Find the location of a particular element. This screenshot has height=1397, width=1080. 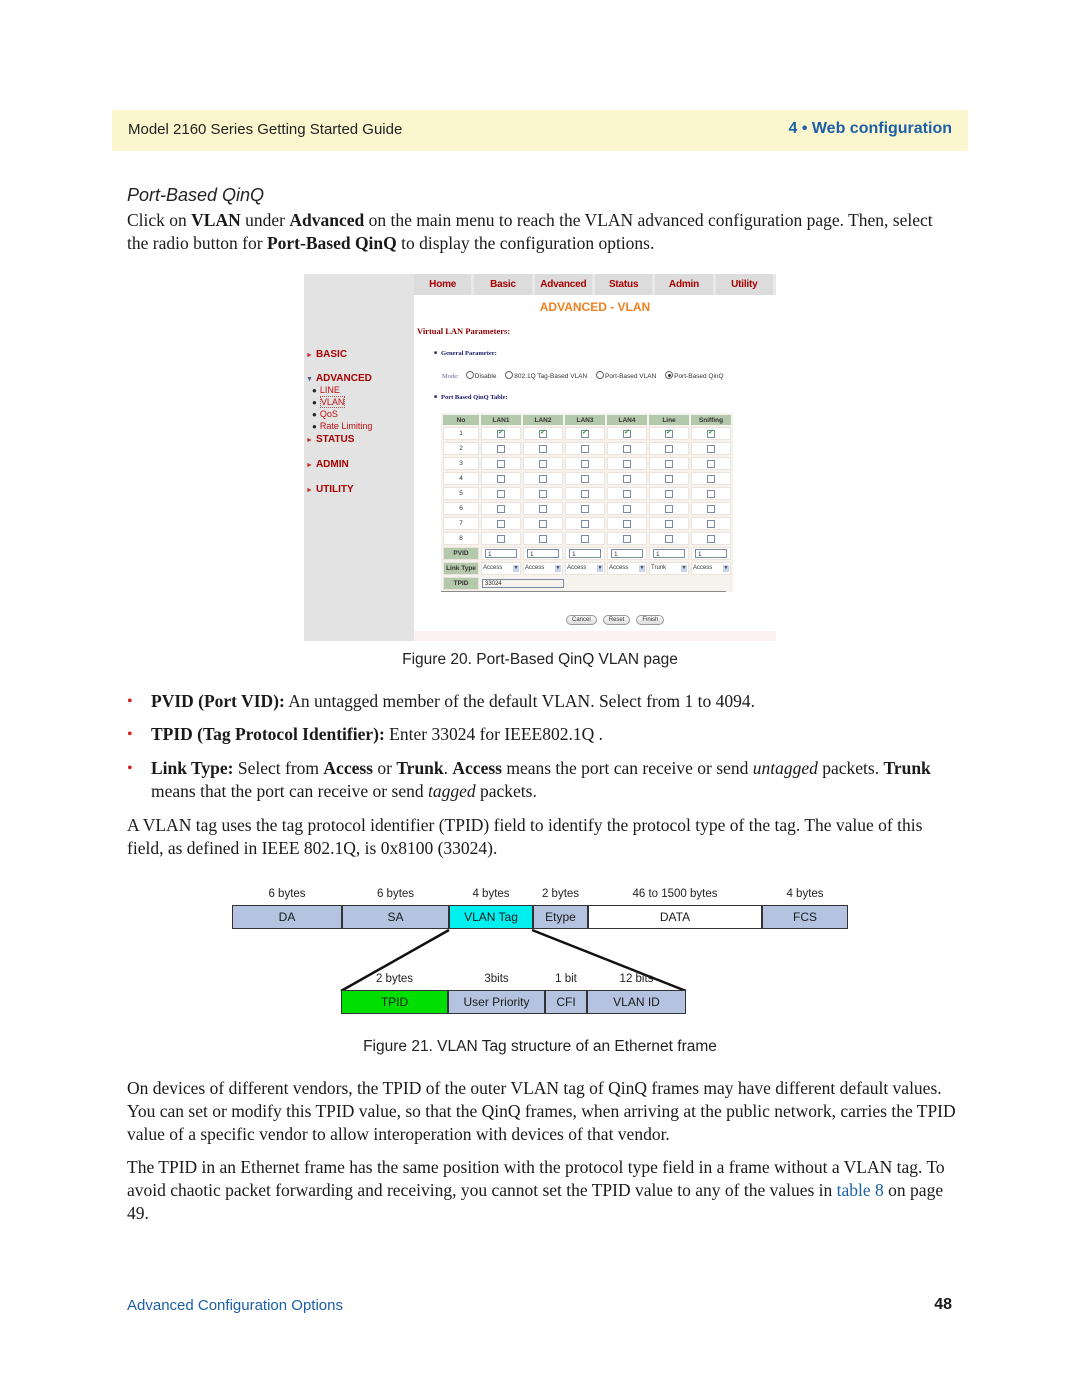

cancel-button: Cancel is located at coordinates (581, 620).